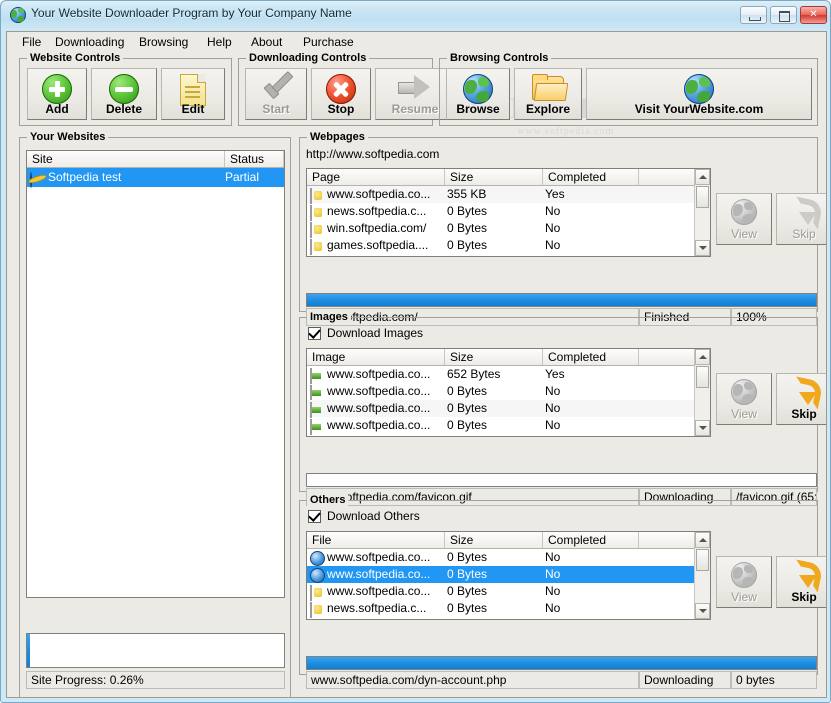 The image size is (831, 703). I want to click on table-row: www.softpedia.co... 355 KB Yes, so click(500, 195).